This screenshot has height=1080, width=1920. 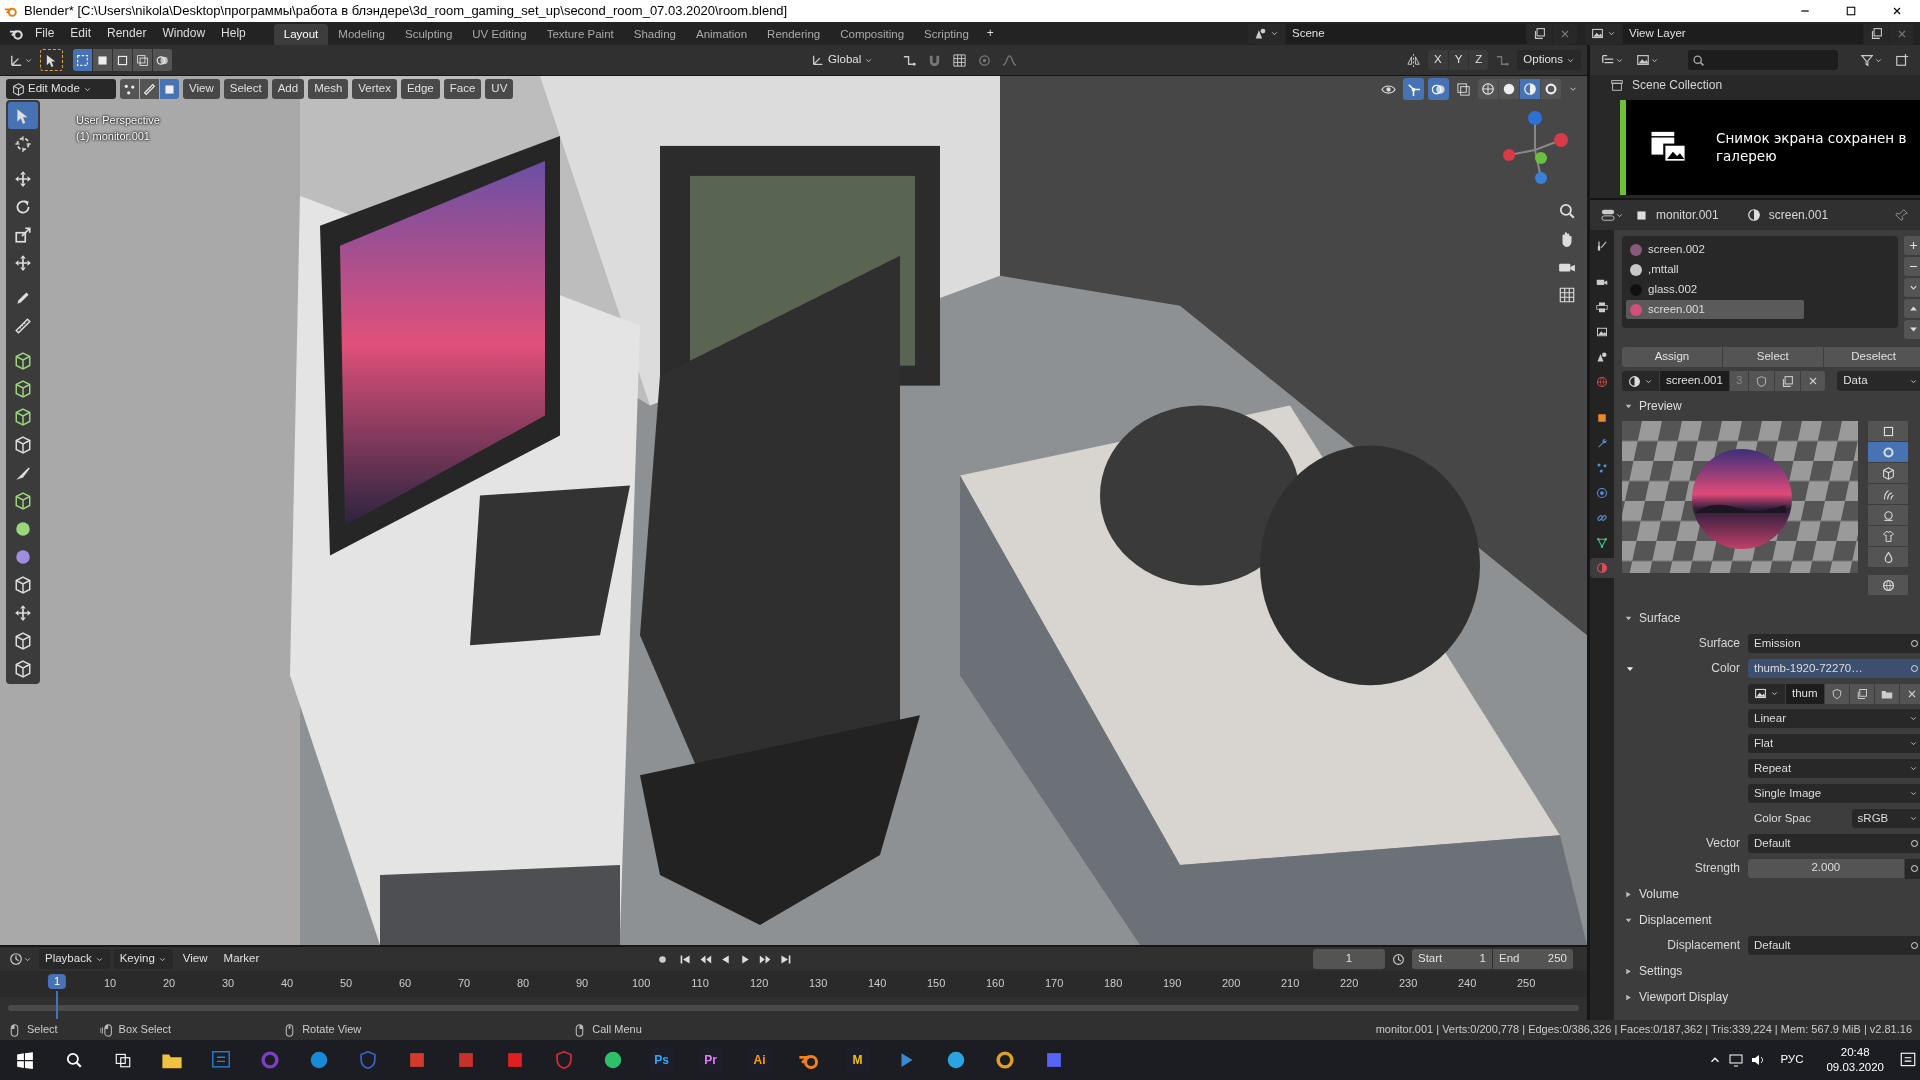 What do you see at coordinates (1792, 1060) in the screenshot?
I see `language-button: РУС` at bounding box center [1792, 1060].